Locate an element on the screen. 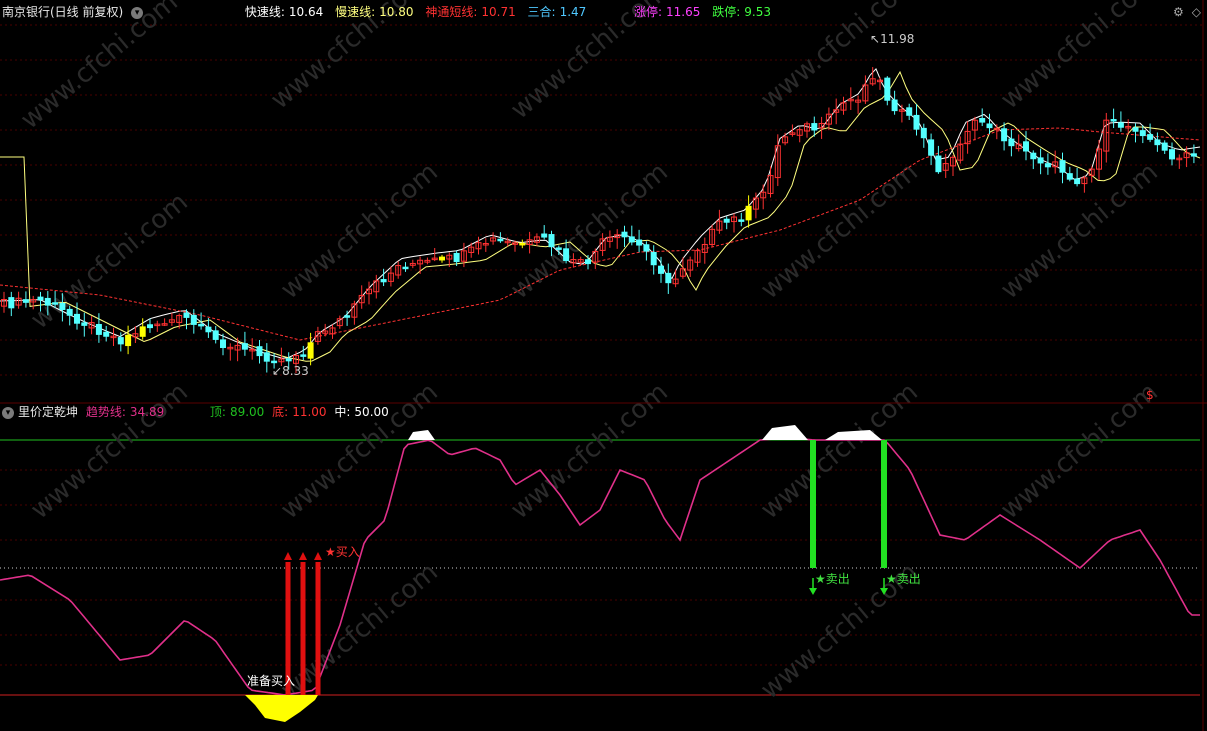 The image size is (1207, 731). trend-value: 34.89 is located at coordinates (147, 412).